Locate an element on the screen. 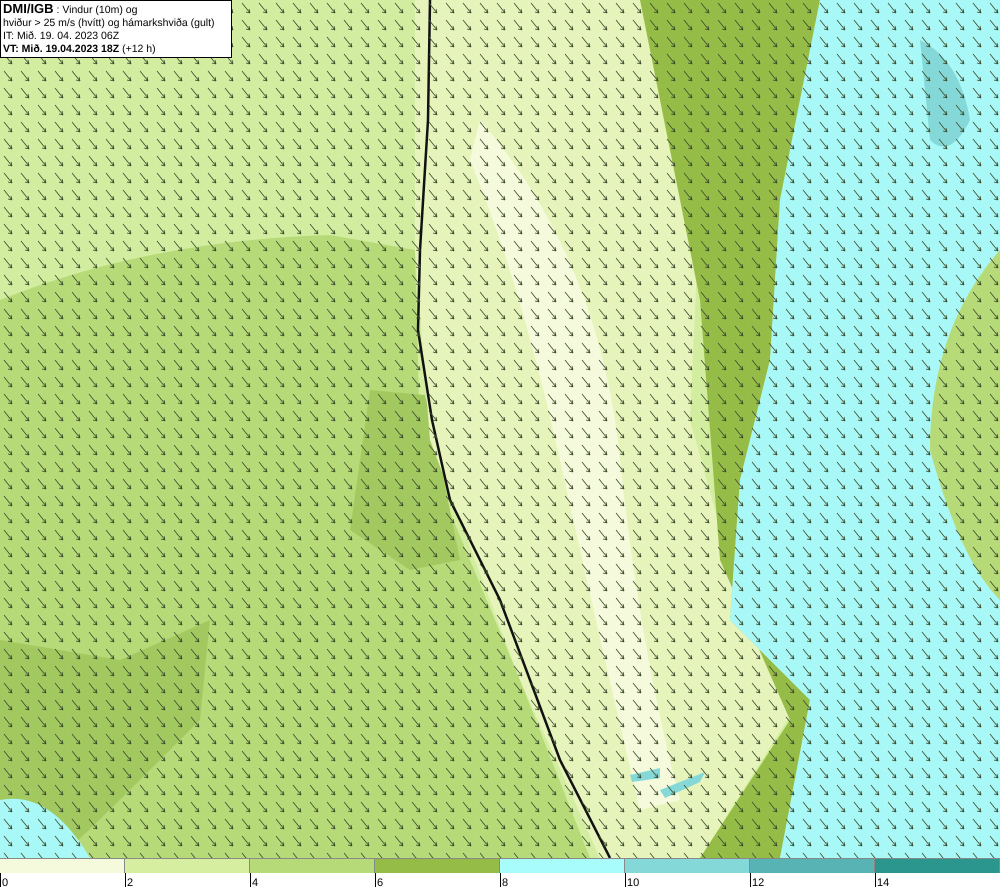 The image size is (1000, 887). scale-label: 12 is located at coordinates (758, 882).